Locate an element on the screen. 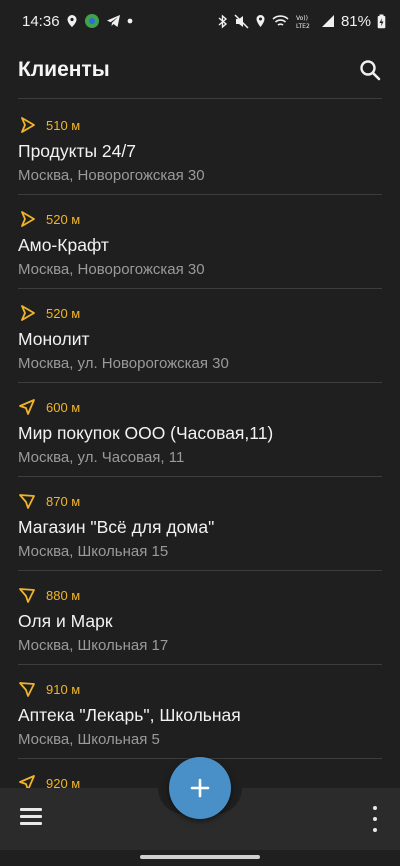 This screenshot has height=866, width=400. lte-label-icon: Vo)) LTE2 is located at coordinates (303, 22).